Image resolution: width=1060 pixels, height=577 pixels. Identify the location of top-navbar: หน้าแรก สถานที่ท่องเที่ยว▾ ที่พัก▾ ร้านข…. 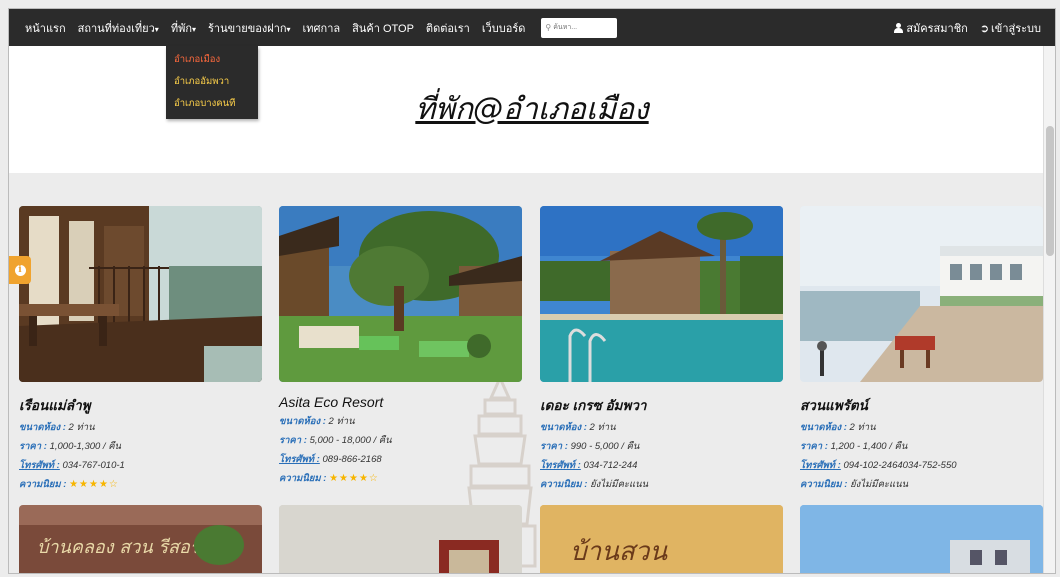
(532, 27).